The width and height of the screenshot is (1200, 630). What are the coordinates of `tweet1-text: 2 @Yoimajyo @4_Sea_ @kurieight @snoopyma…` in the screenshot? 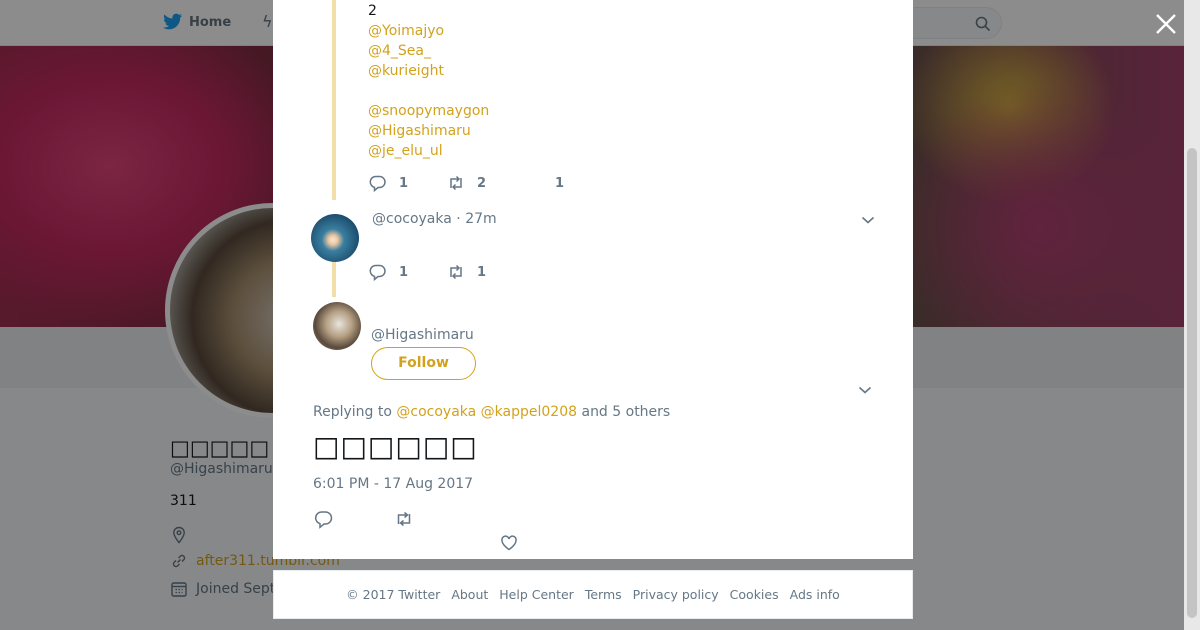 It's located at (428, 81).